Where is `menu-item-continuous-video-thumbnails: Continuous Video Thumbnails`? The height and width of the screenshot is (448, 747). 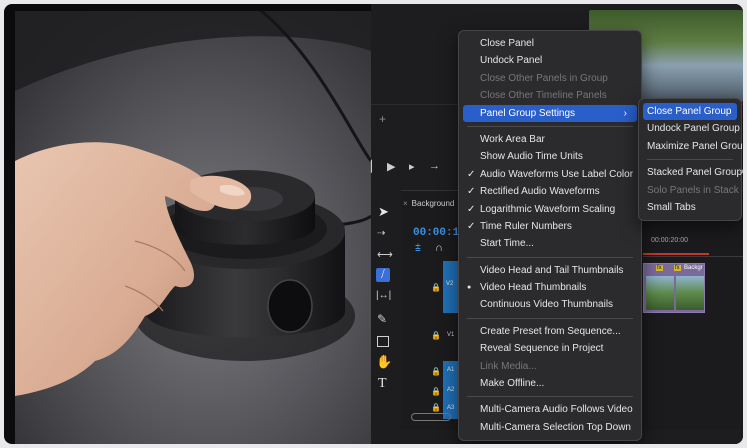
menu-item-continuous-video-thumbnails: Continuous Video Thumbnails is located at coordinates (550, 304).